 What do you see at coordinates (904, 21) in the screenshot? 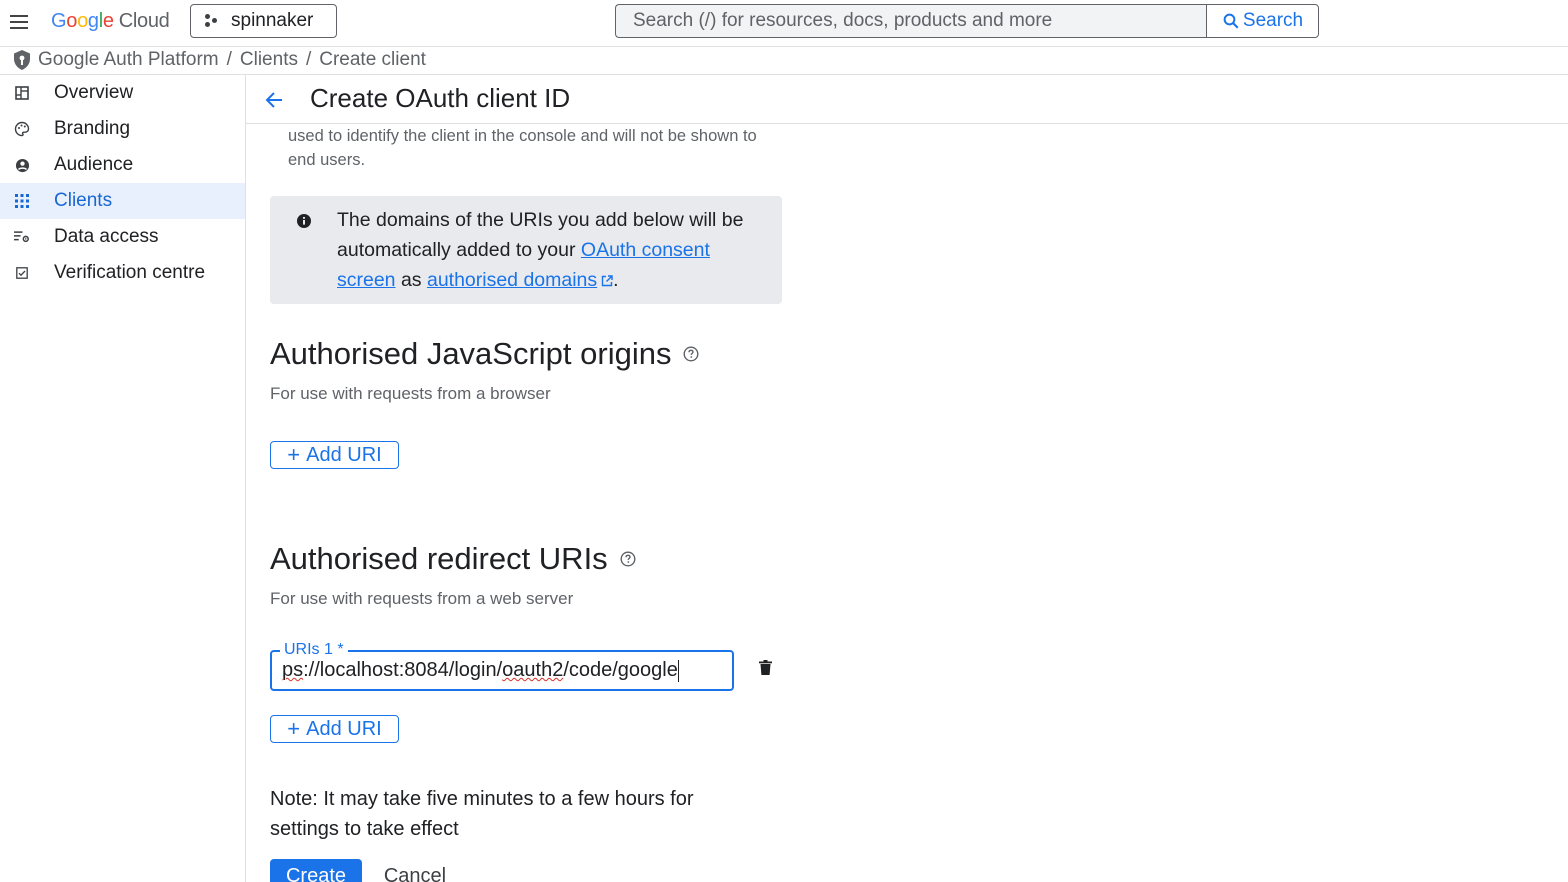
I see `search-input` at bounding box center [904, 21].